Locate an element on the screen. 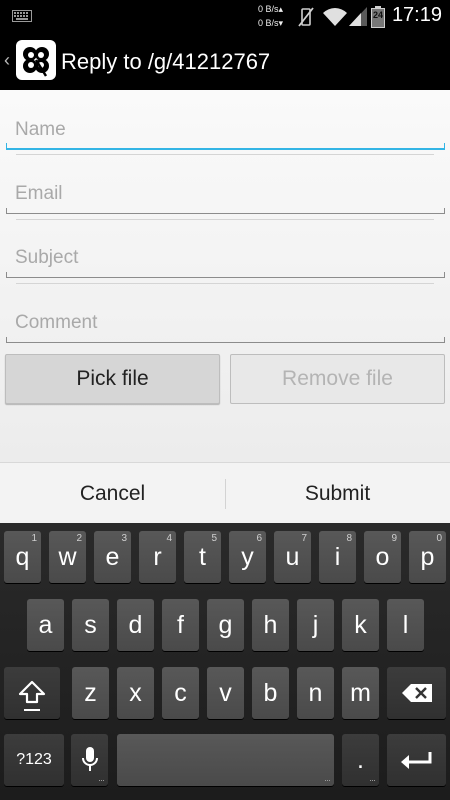 The width and height of the screenshot is (450, 800). key-j: j is located at coordinates (315, 625).